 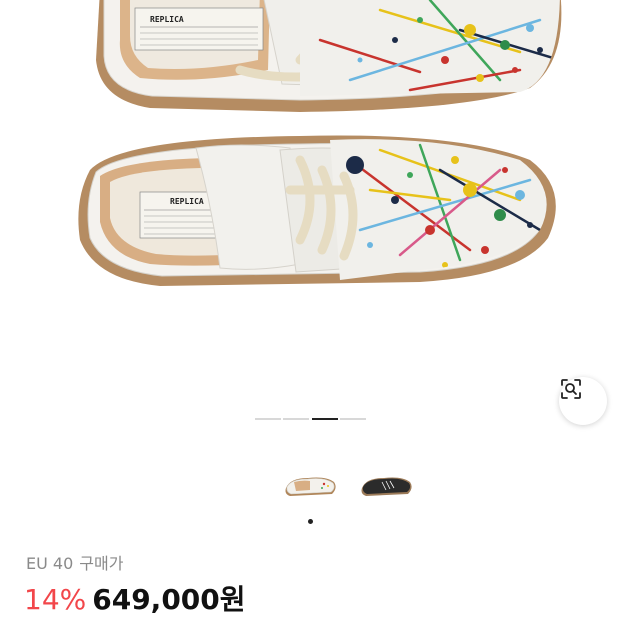 I want to click on image-search-button, so click(x=583, y=401).